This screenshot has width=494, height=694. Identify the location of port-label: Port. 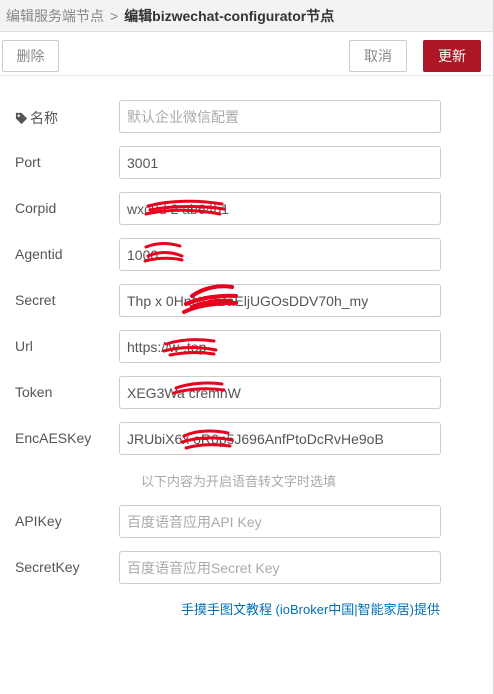
(28, 162).